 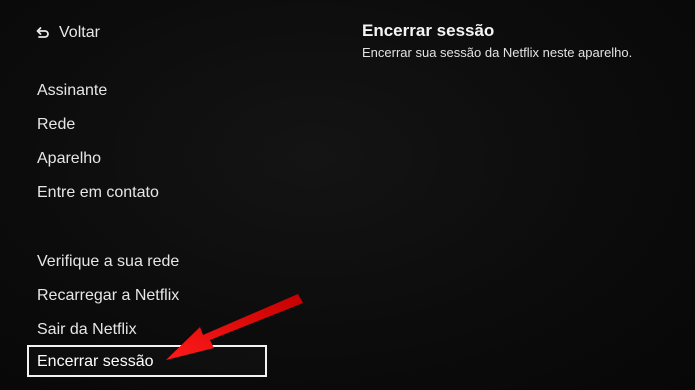 I want to click on menu-item-assinante: Assinante, so click(x=72, y=91).